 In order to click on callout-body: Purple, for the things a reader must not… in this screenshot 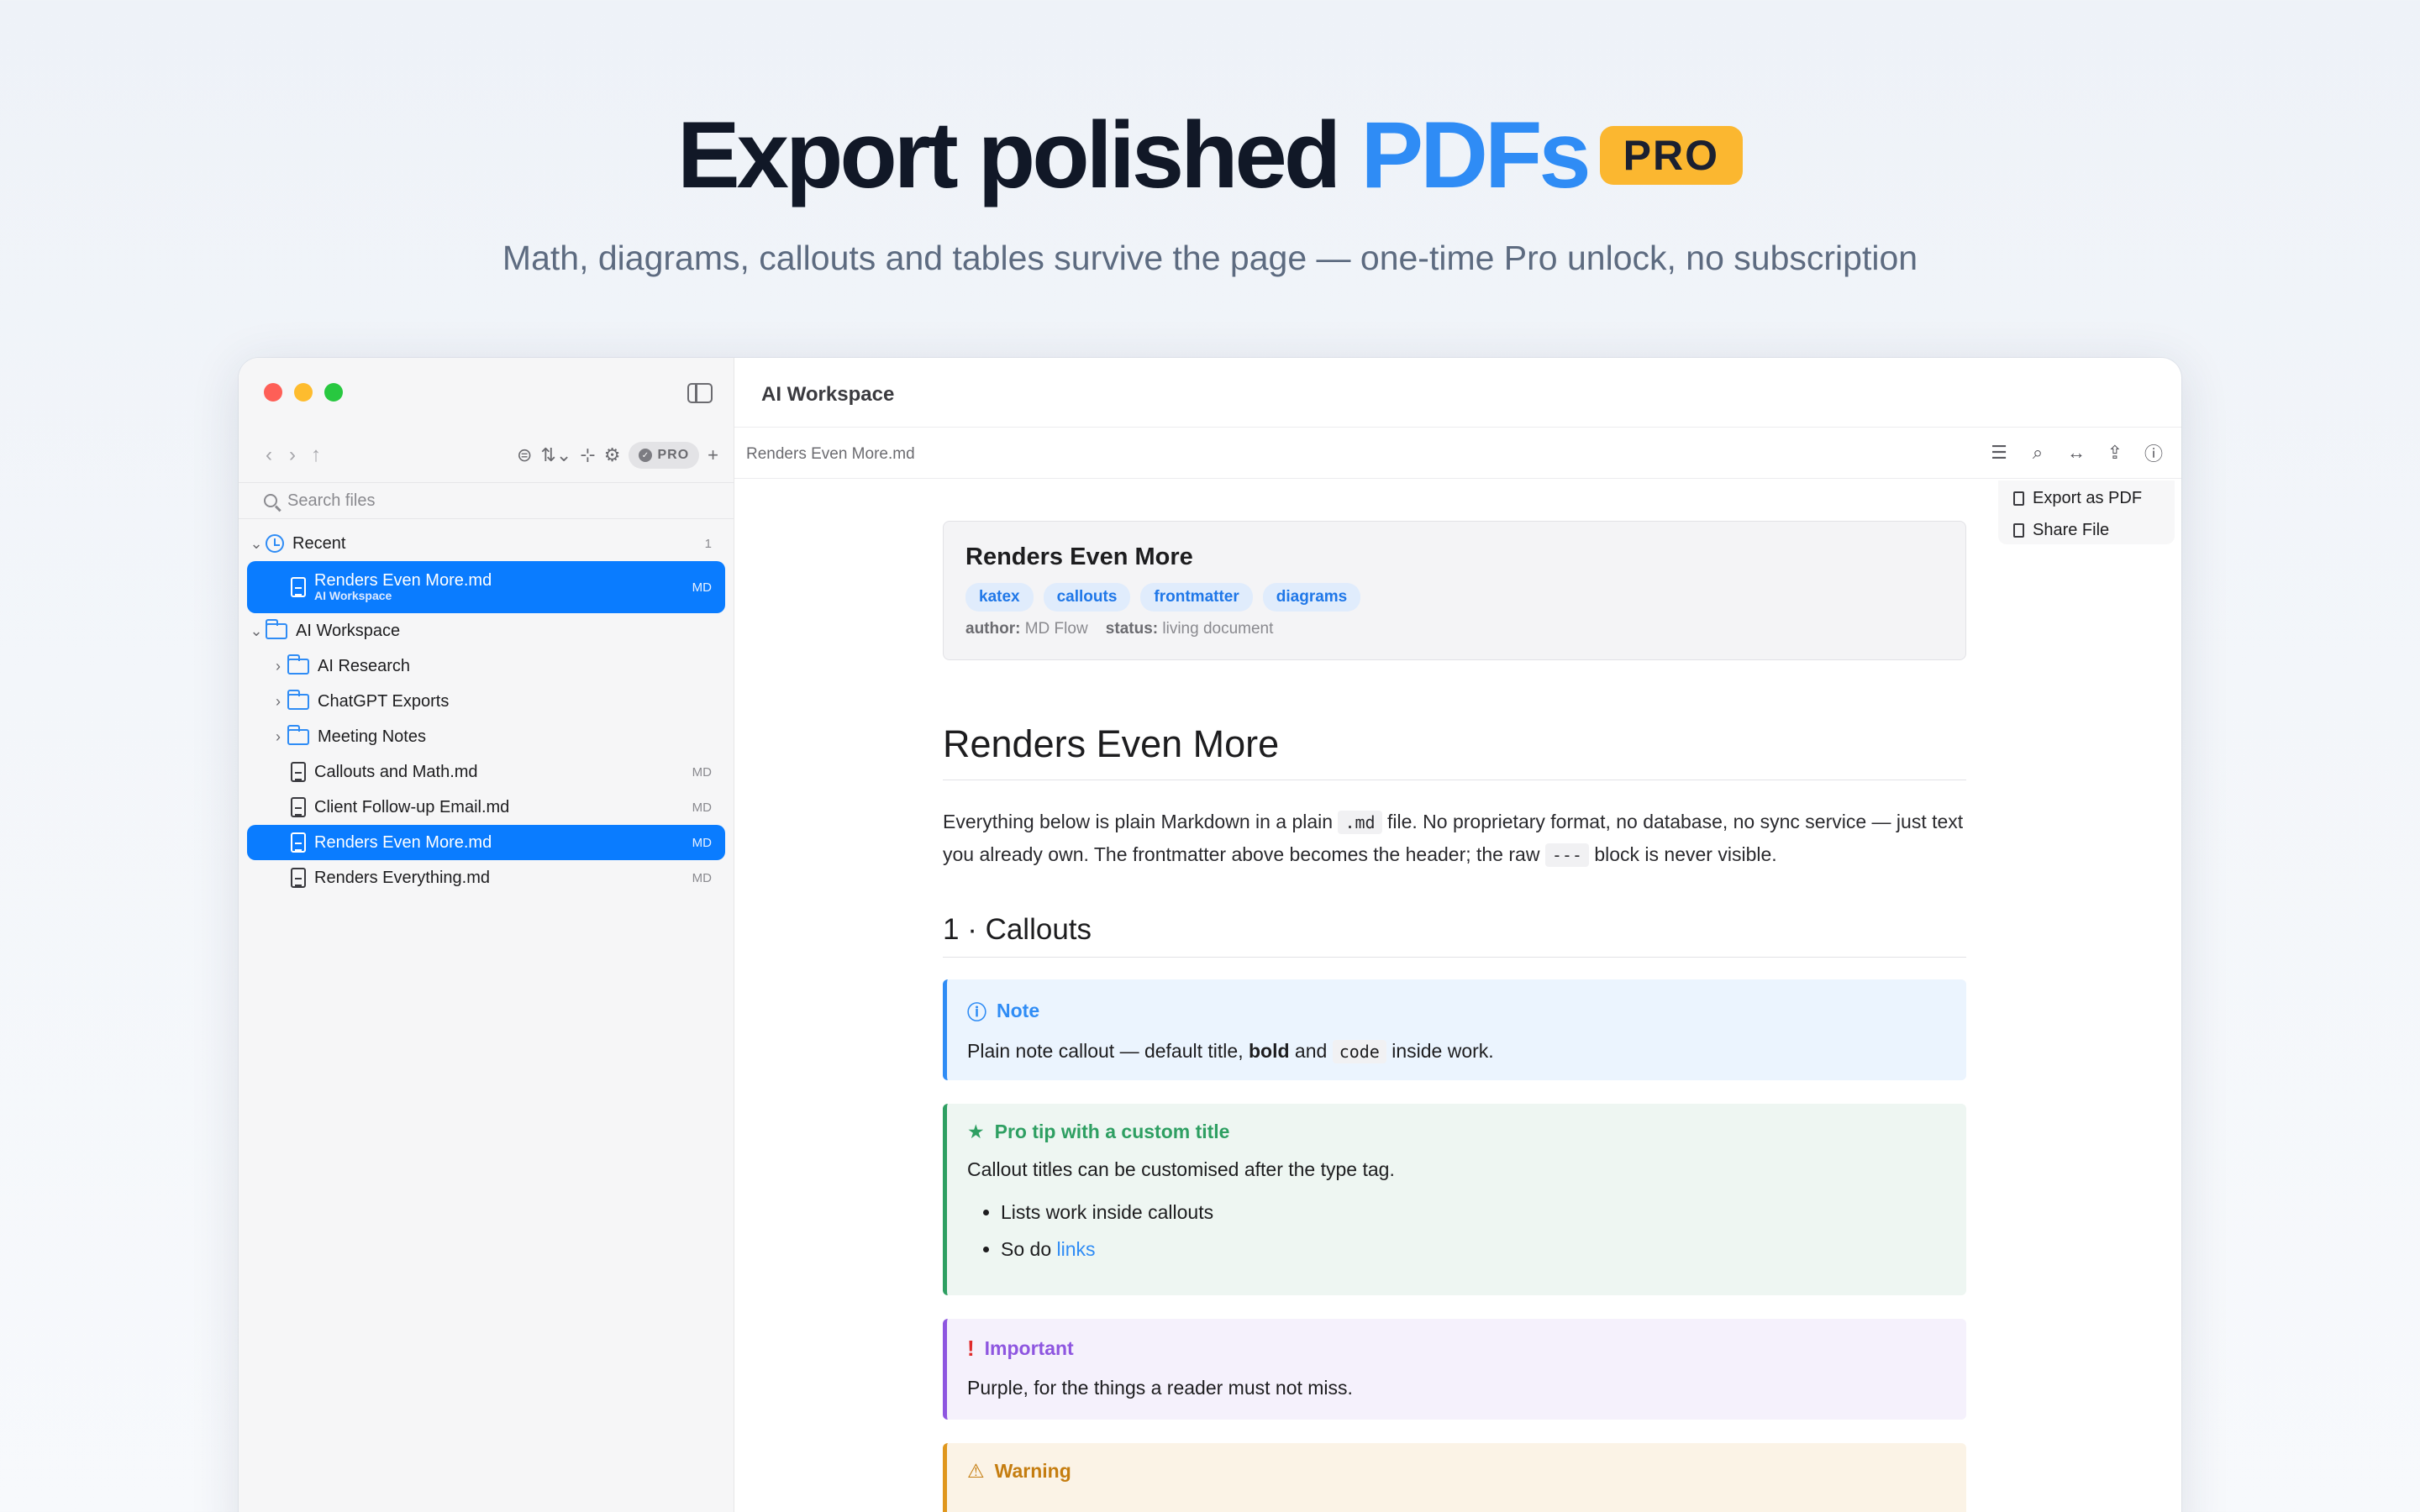, I will do `click(1160, 1388)`.